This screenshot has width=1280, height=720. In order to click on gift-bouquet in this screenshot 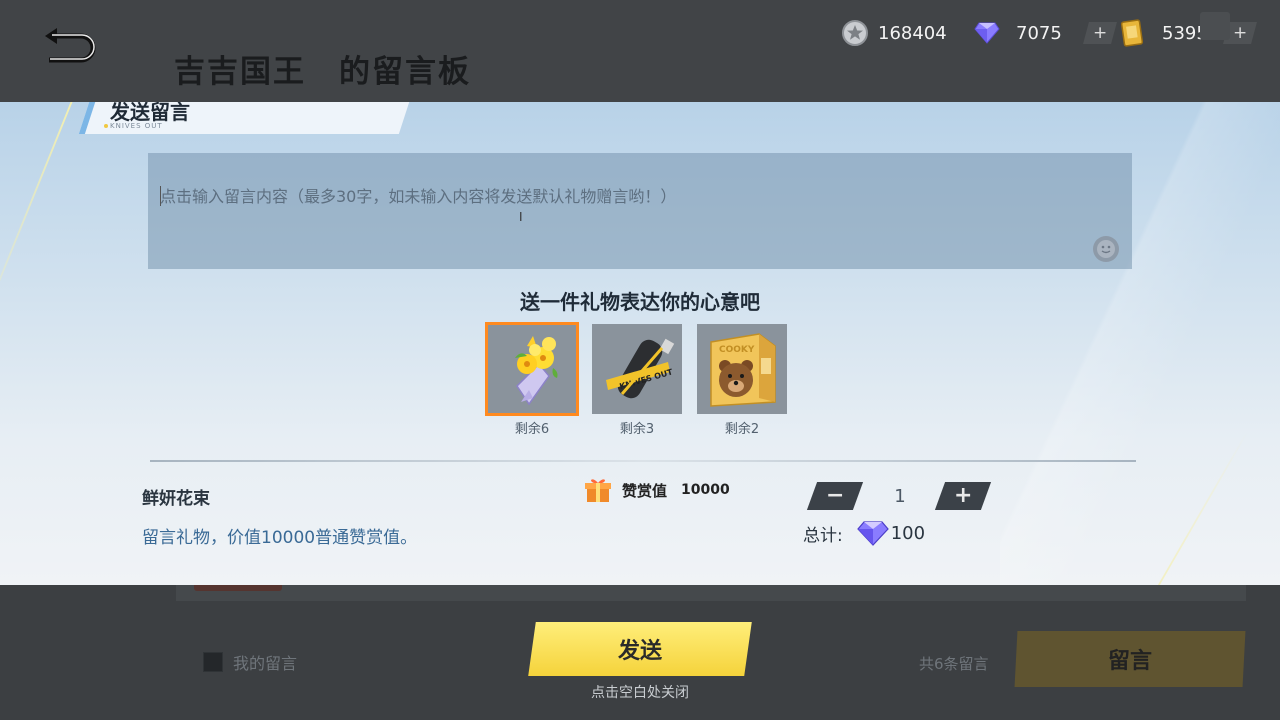, I will do `click(532, 369)`.